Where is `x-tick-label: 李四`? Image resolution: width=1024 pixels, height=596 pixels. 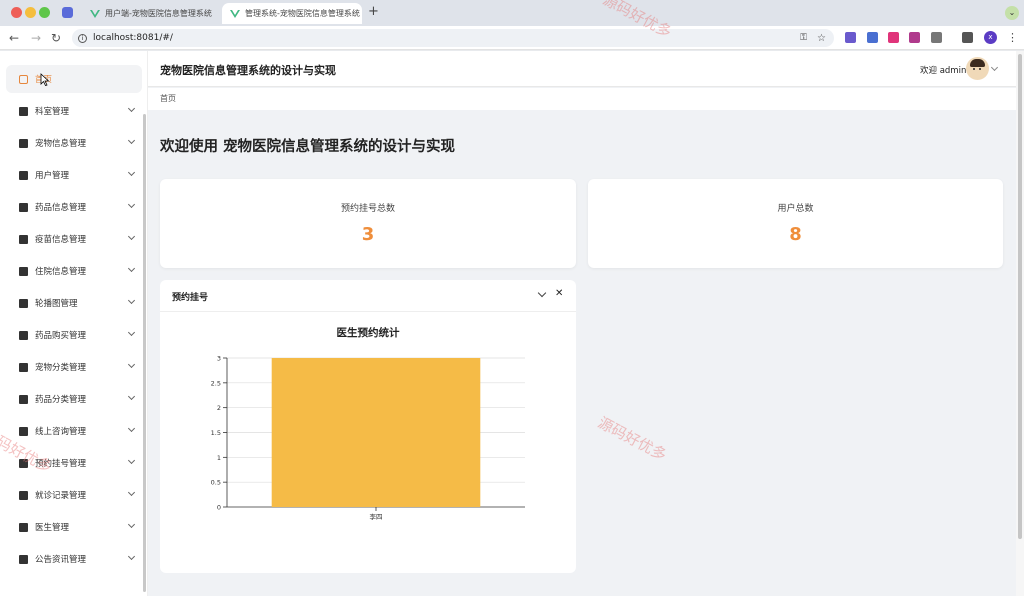
x-tick-label: 李四 is located at coordinates (376, 516).